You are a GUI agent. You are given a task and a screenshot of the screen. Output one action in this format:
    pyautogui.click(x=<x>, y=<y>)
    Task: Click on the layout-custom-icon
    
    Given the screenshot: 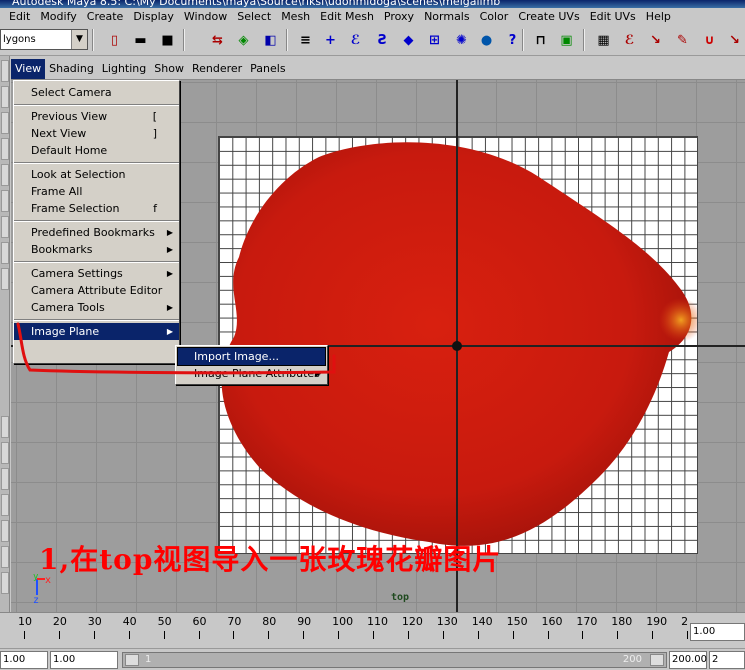 What is the action you would take?
    pyautogui.click(x=5, y=583)
    